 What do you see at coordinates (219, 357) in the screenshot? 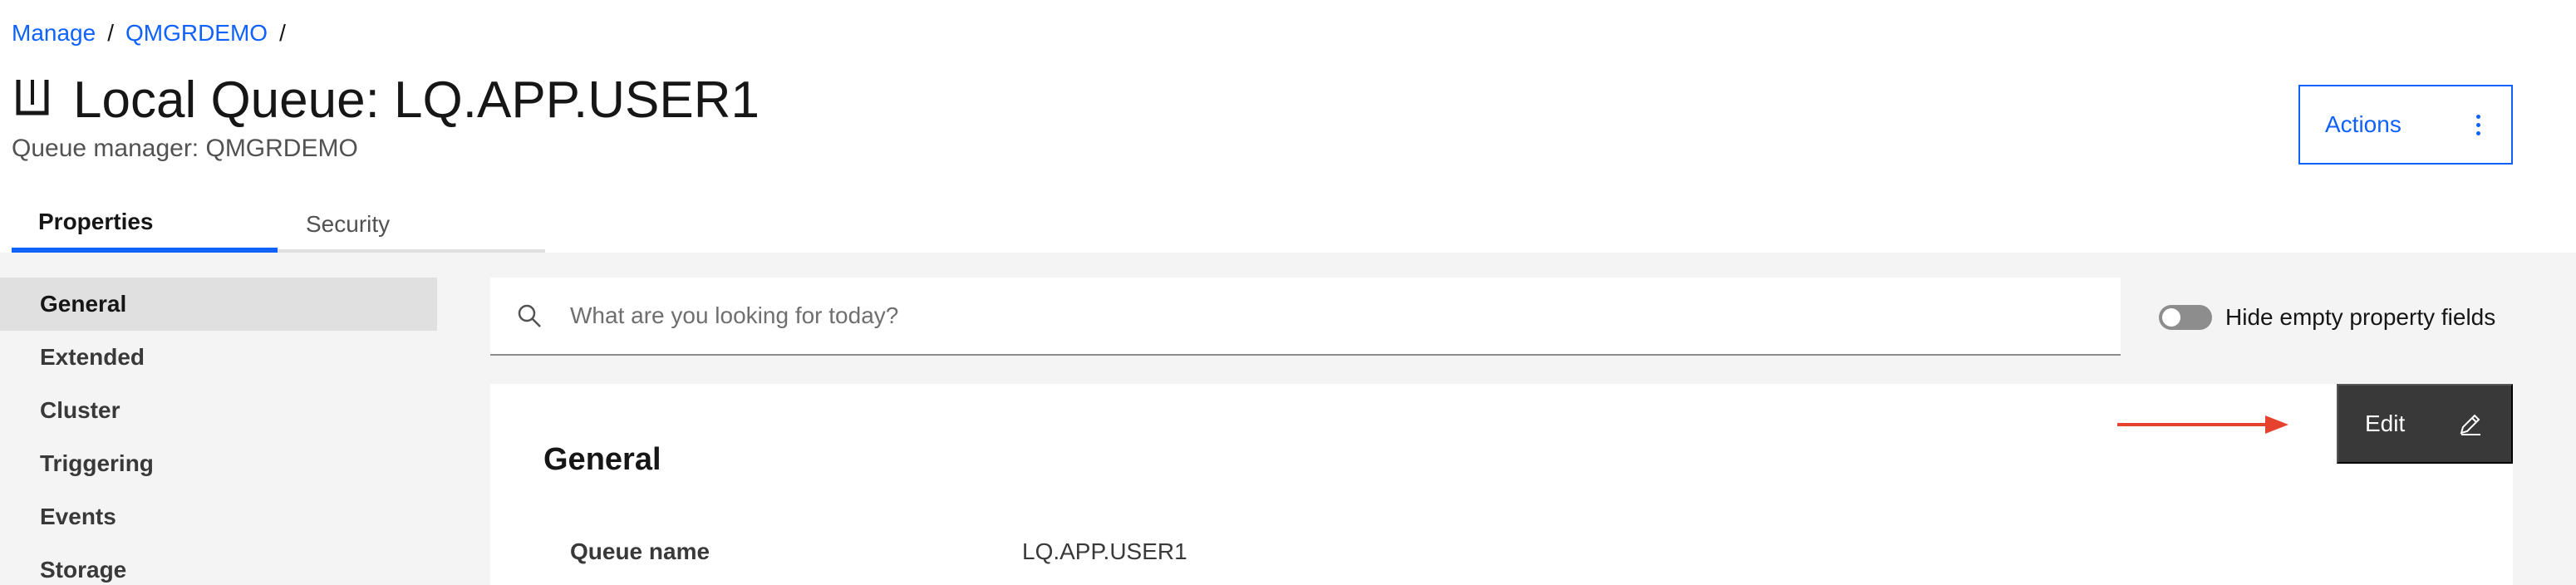
I see `sidebar-item-extended: Extended` at bounding box center [219, 357].